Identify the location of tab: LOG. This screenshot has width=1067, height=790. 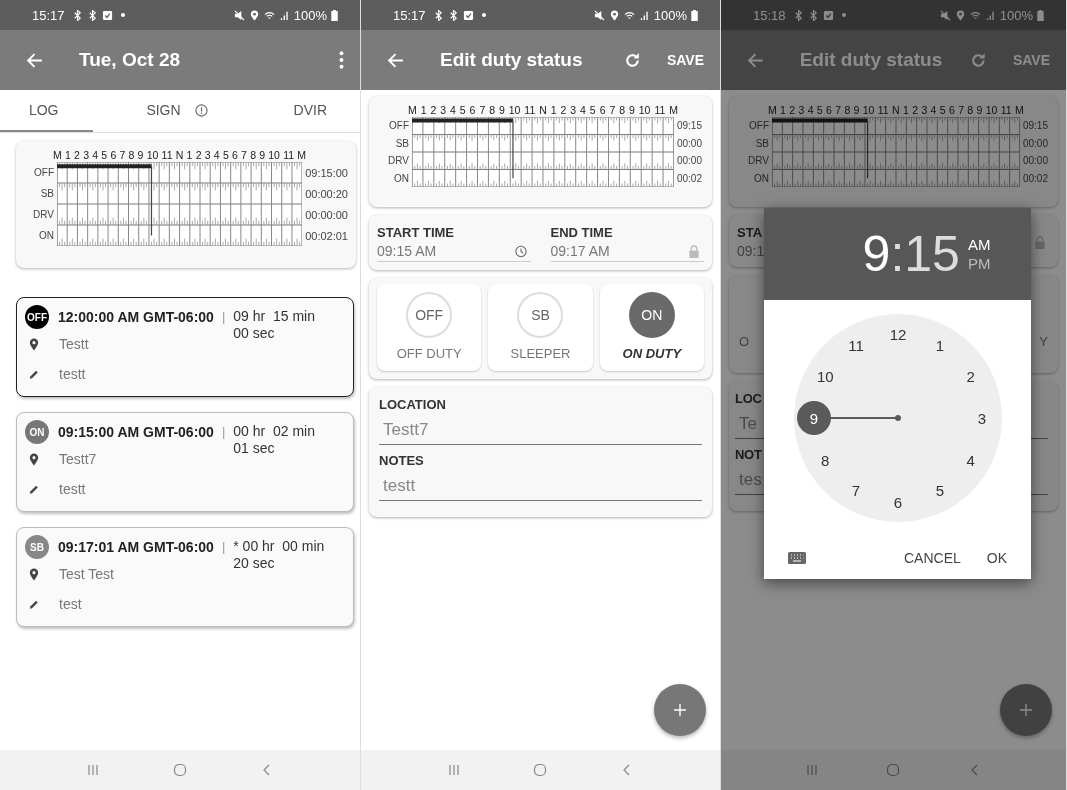
(47, 111).